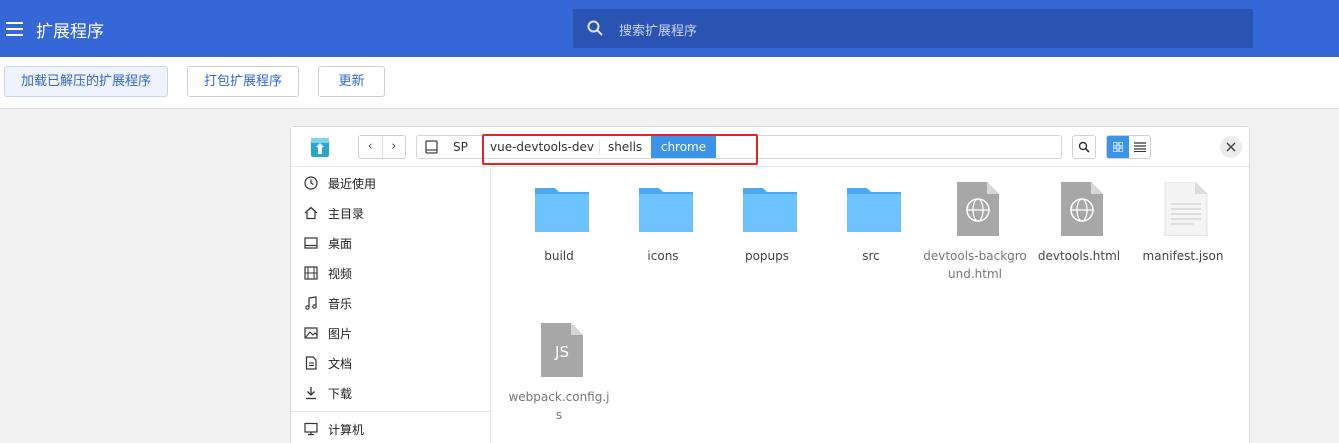 This screenshot has width=1339, height=443. What do you see at coordinates (559, 235) in the screenshot?
I see `file-item: build` at bounding box center [559, 235].